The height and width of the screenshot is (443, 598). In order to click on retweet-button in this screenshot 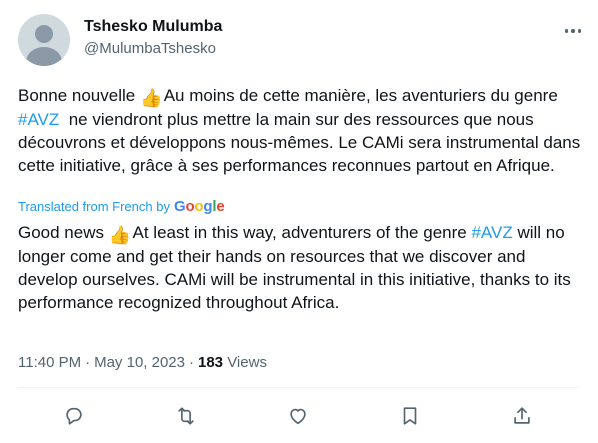, I will do `click(186, 416)`.